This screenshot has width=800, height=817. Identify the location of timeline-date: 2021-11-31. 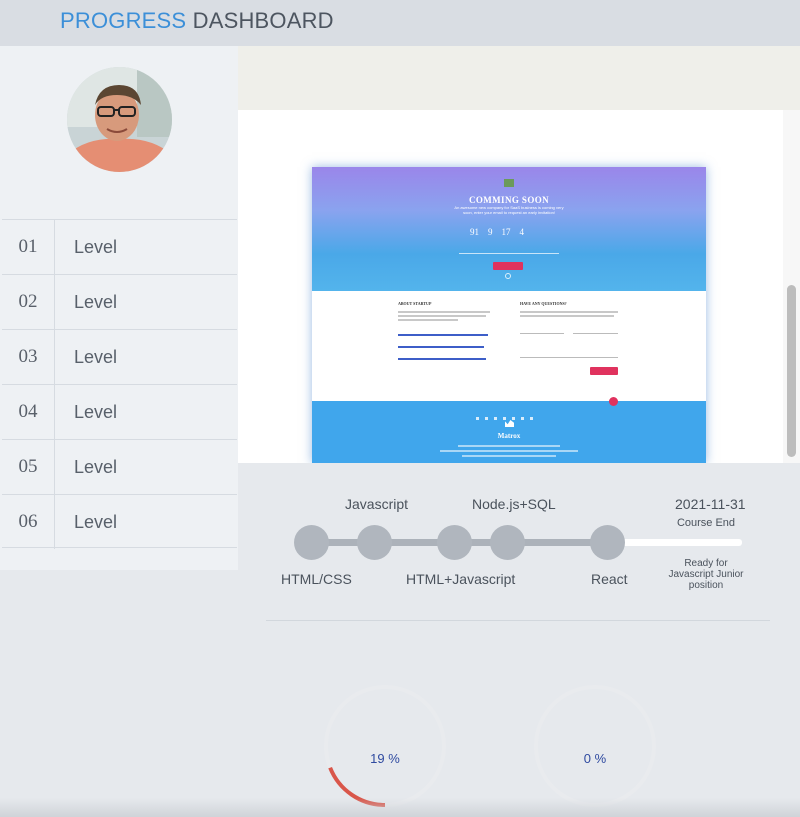
(710, 504).